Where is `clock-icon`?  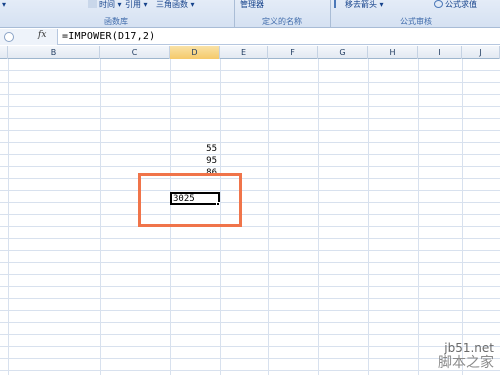 clock-icon is located at coordinates (92, 4).